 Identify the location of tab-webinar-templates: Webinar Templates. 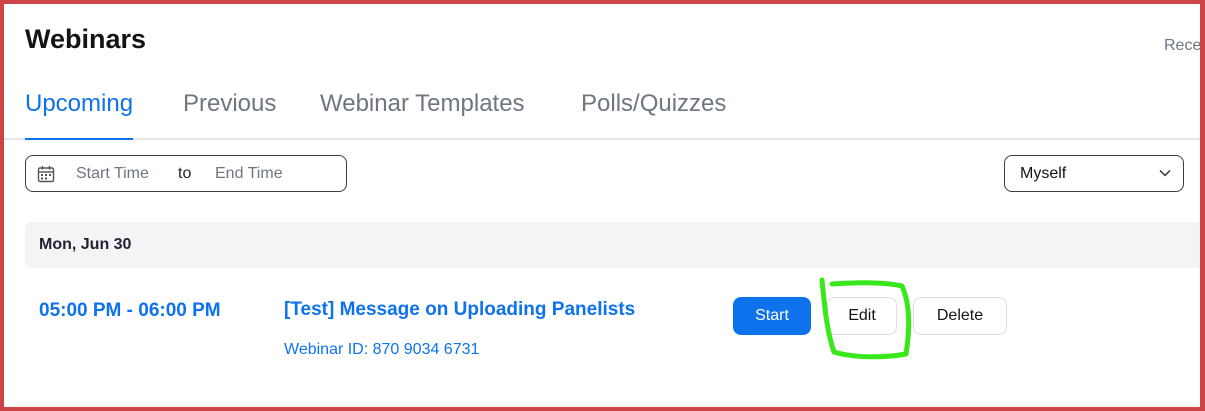
(422, 114).